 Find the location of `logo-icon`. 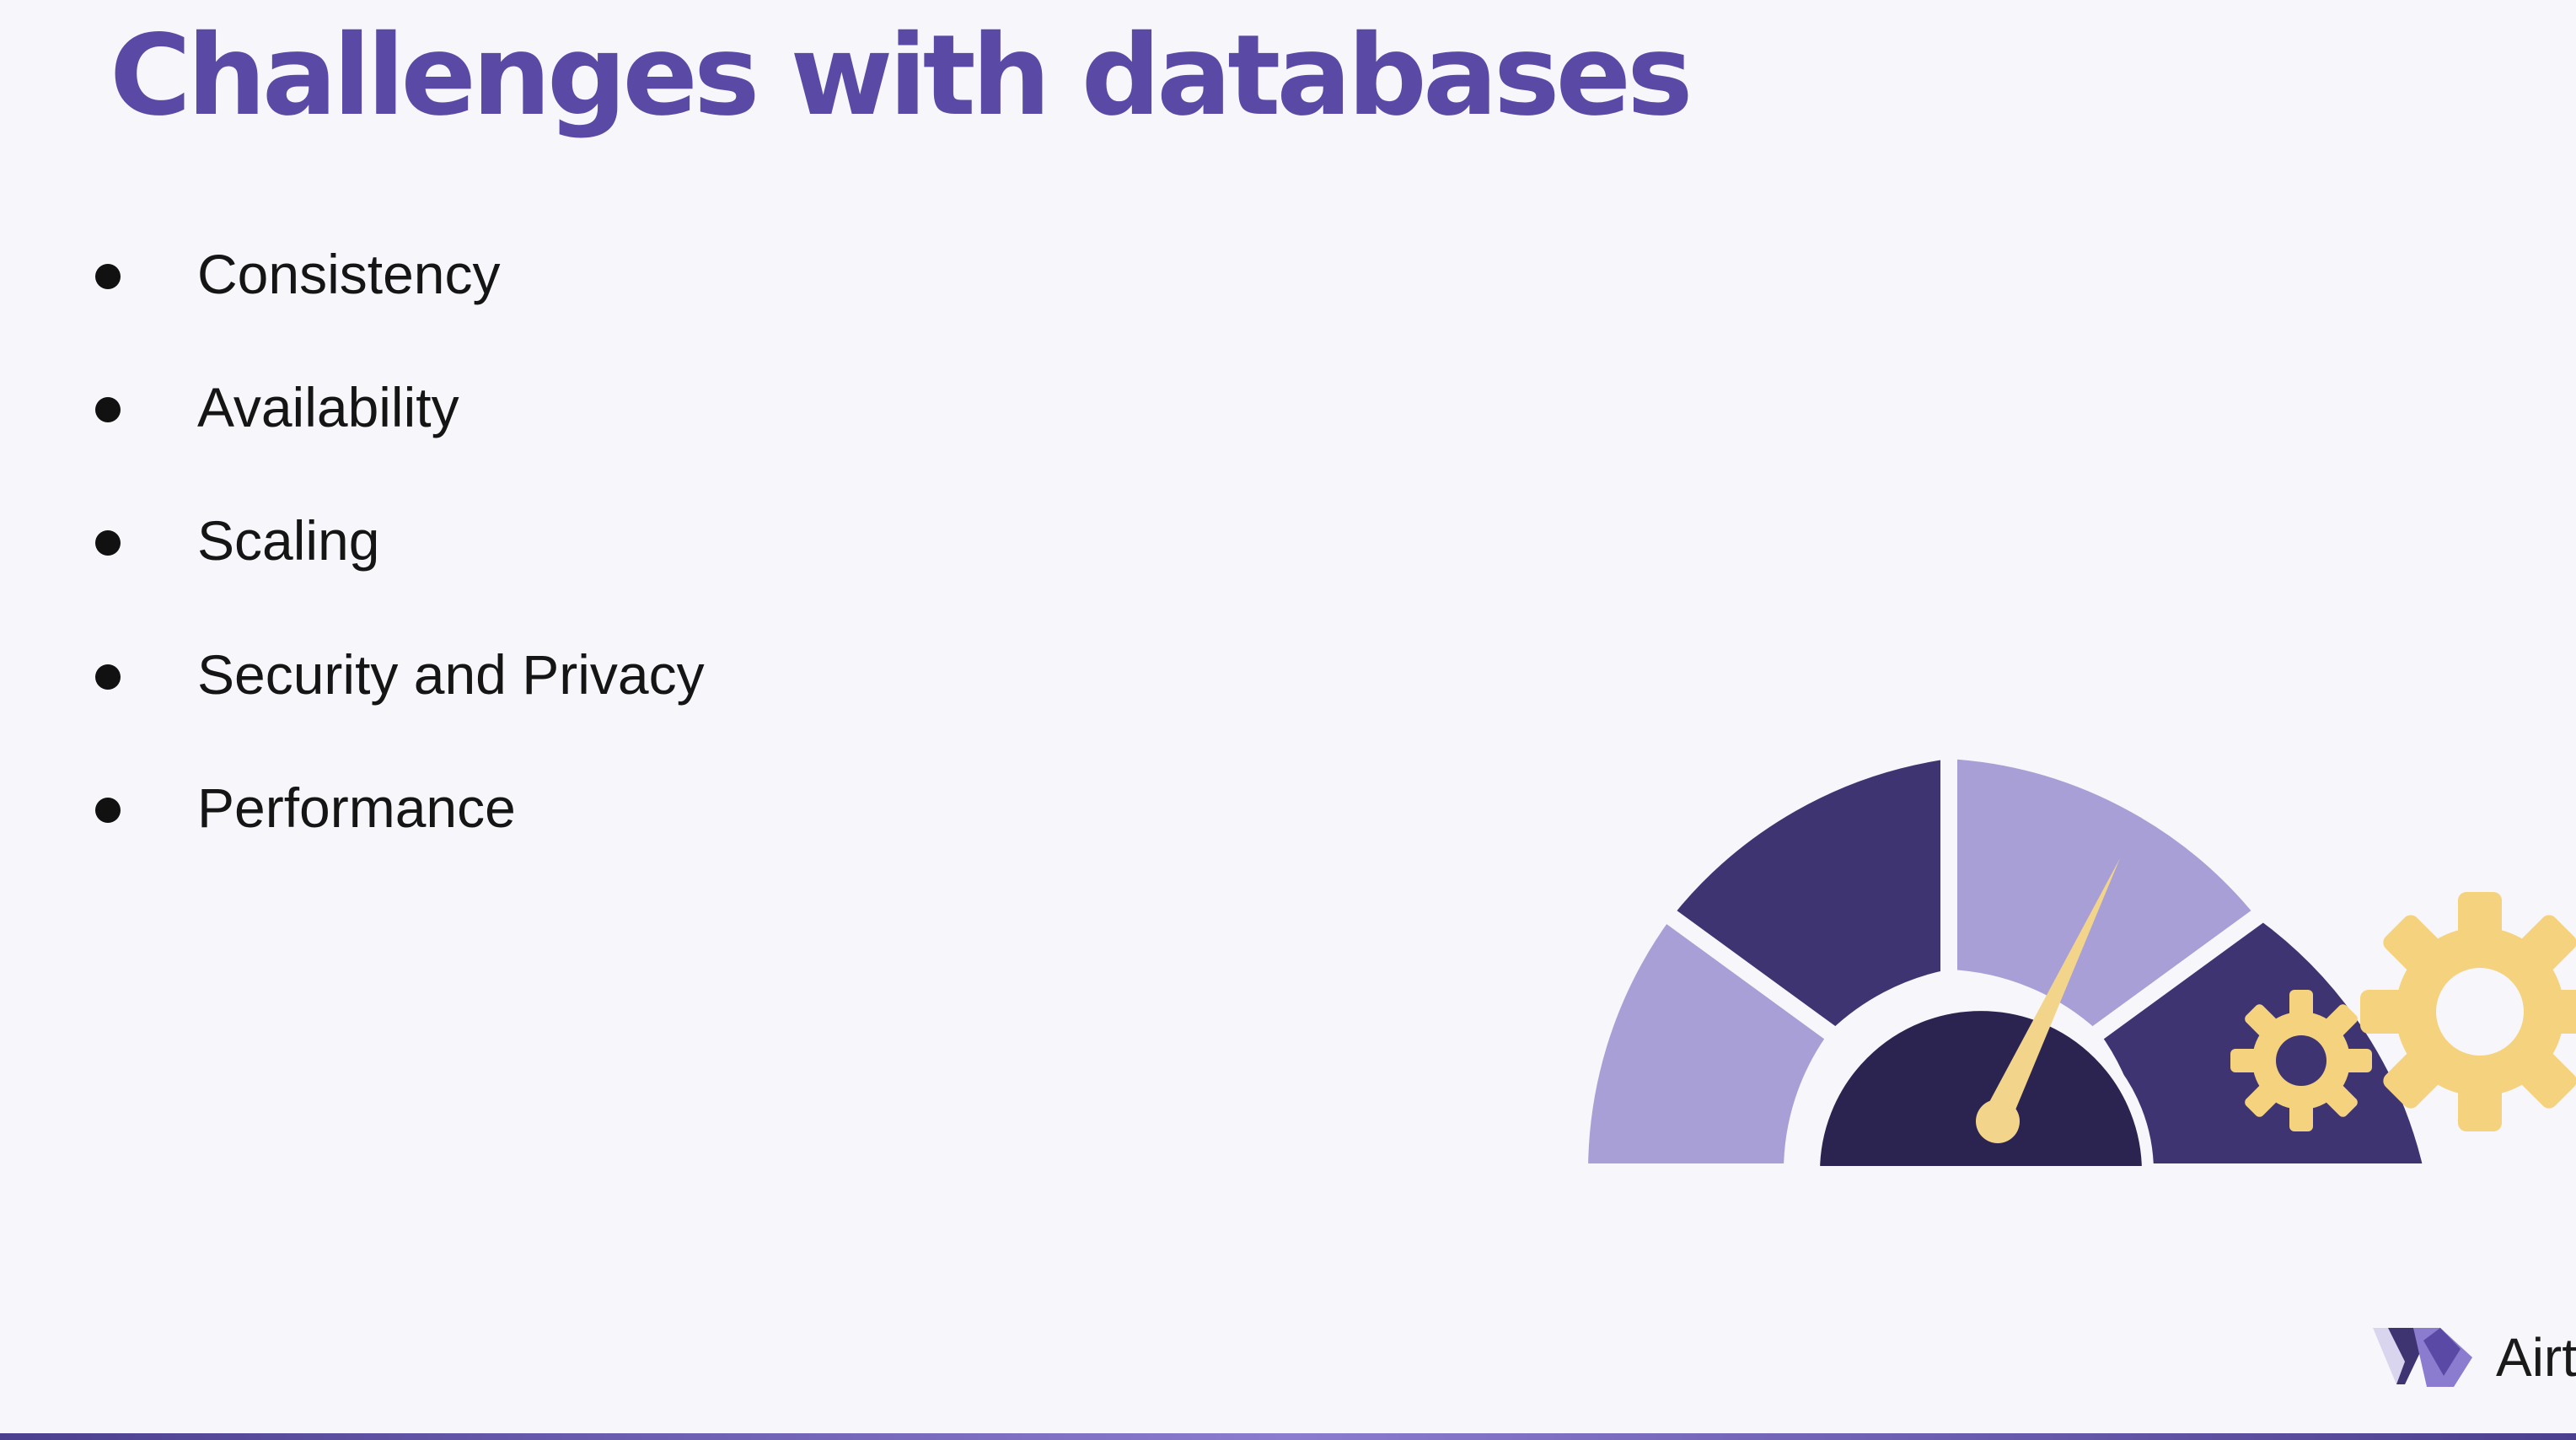

logo-icon is located at coordinates (2422, 1357).